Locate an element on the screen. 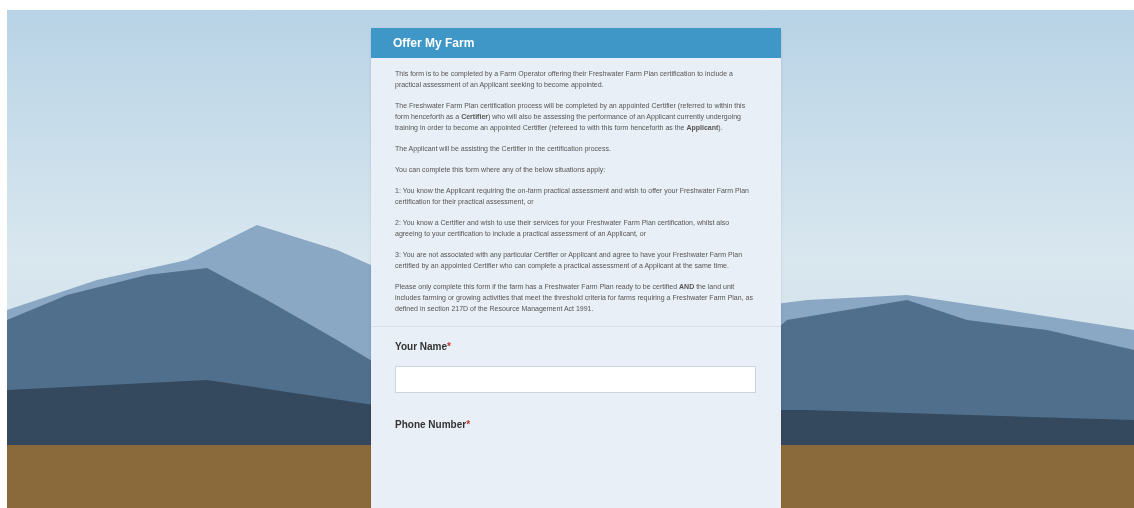 The width and height of the screenshot is (1134, 508). field-label: Your Name* is located at coordinates (423, 347).